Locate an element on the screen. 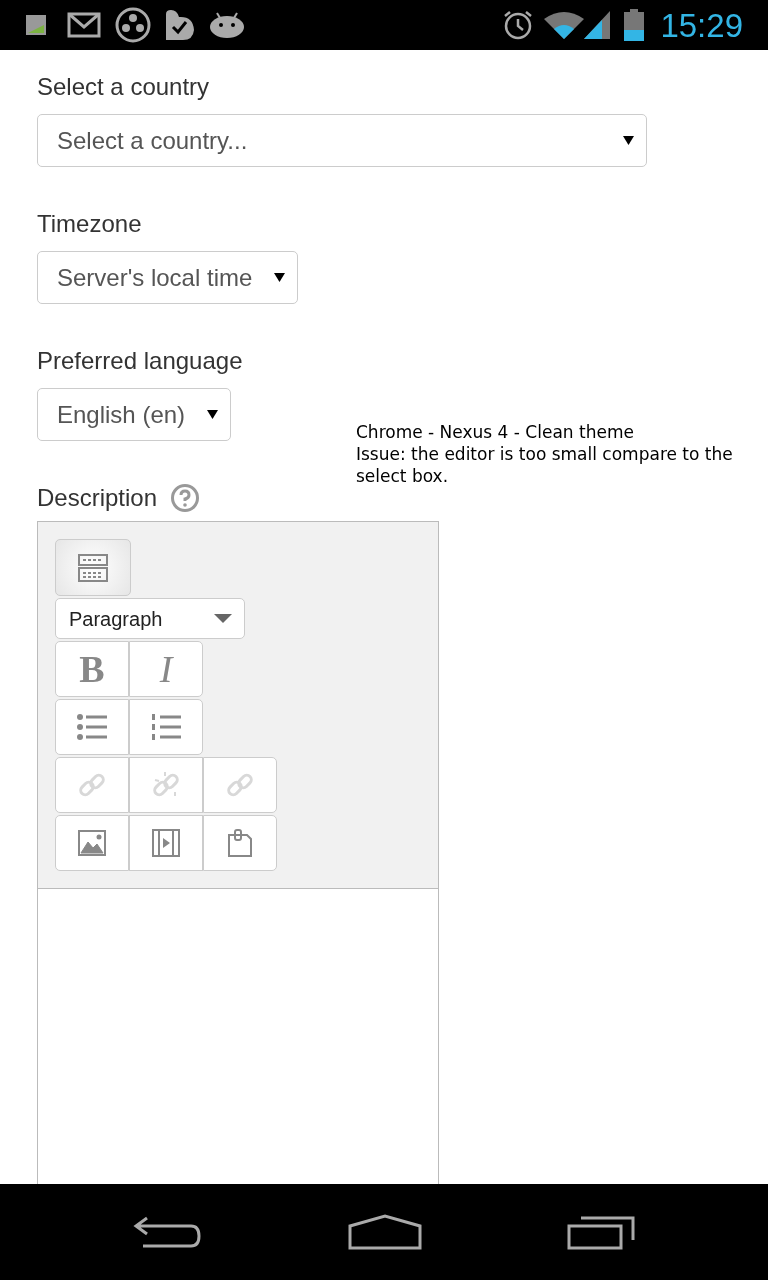 This screenshot has height=1280, width=768. annotation-note: Issue: the editor is too small compare to the select box. is located at coordinates (545, 465).